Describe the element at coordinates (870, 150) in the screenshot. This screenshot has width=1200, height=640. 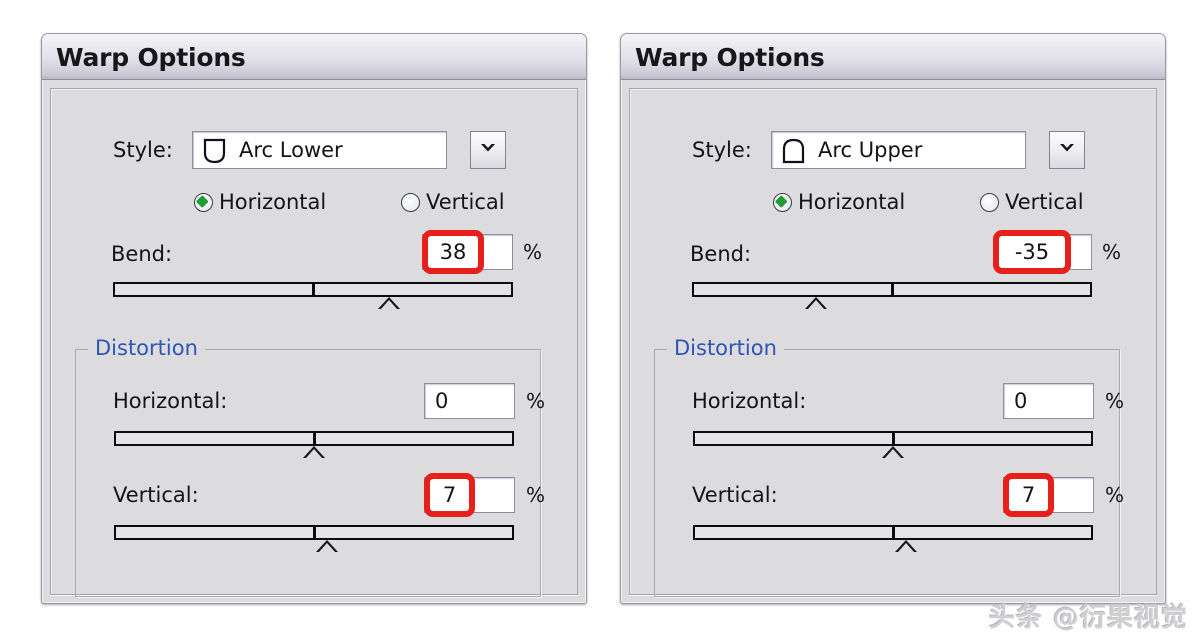
I see `style-value: Arc Upper` at that location.